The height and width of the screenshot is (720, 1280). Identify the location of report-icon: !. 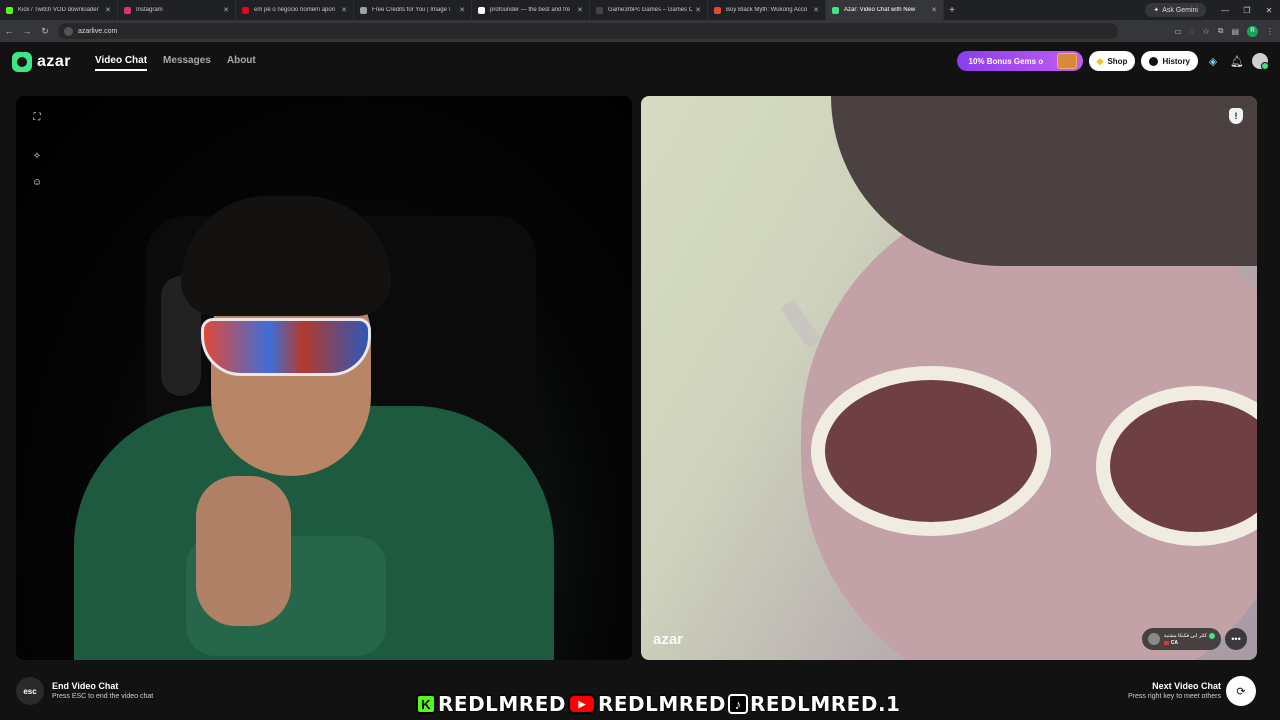
(1236, 116).